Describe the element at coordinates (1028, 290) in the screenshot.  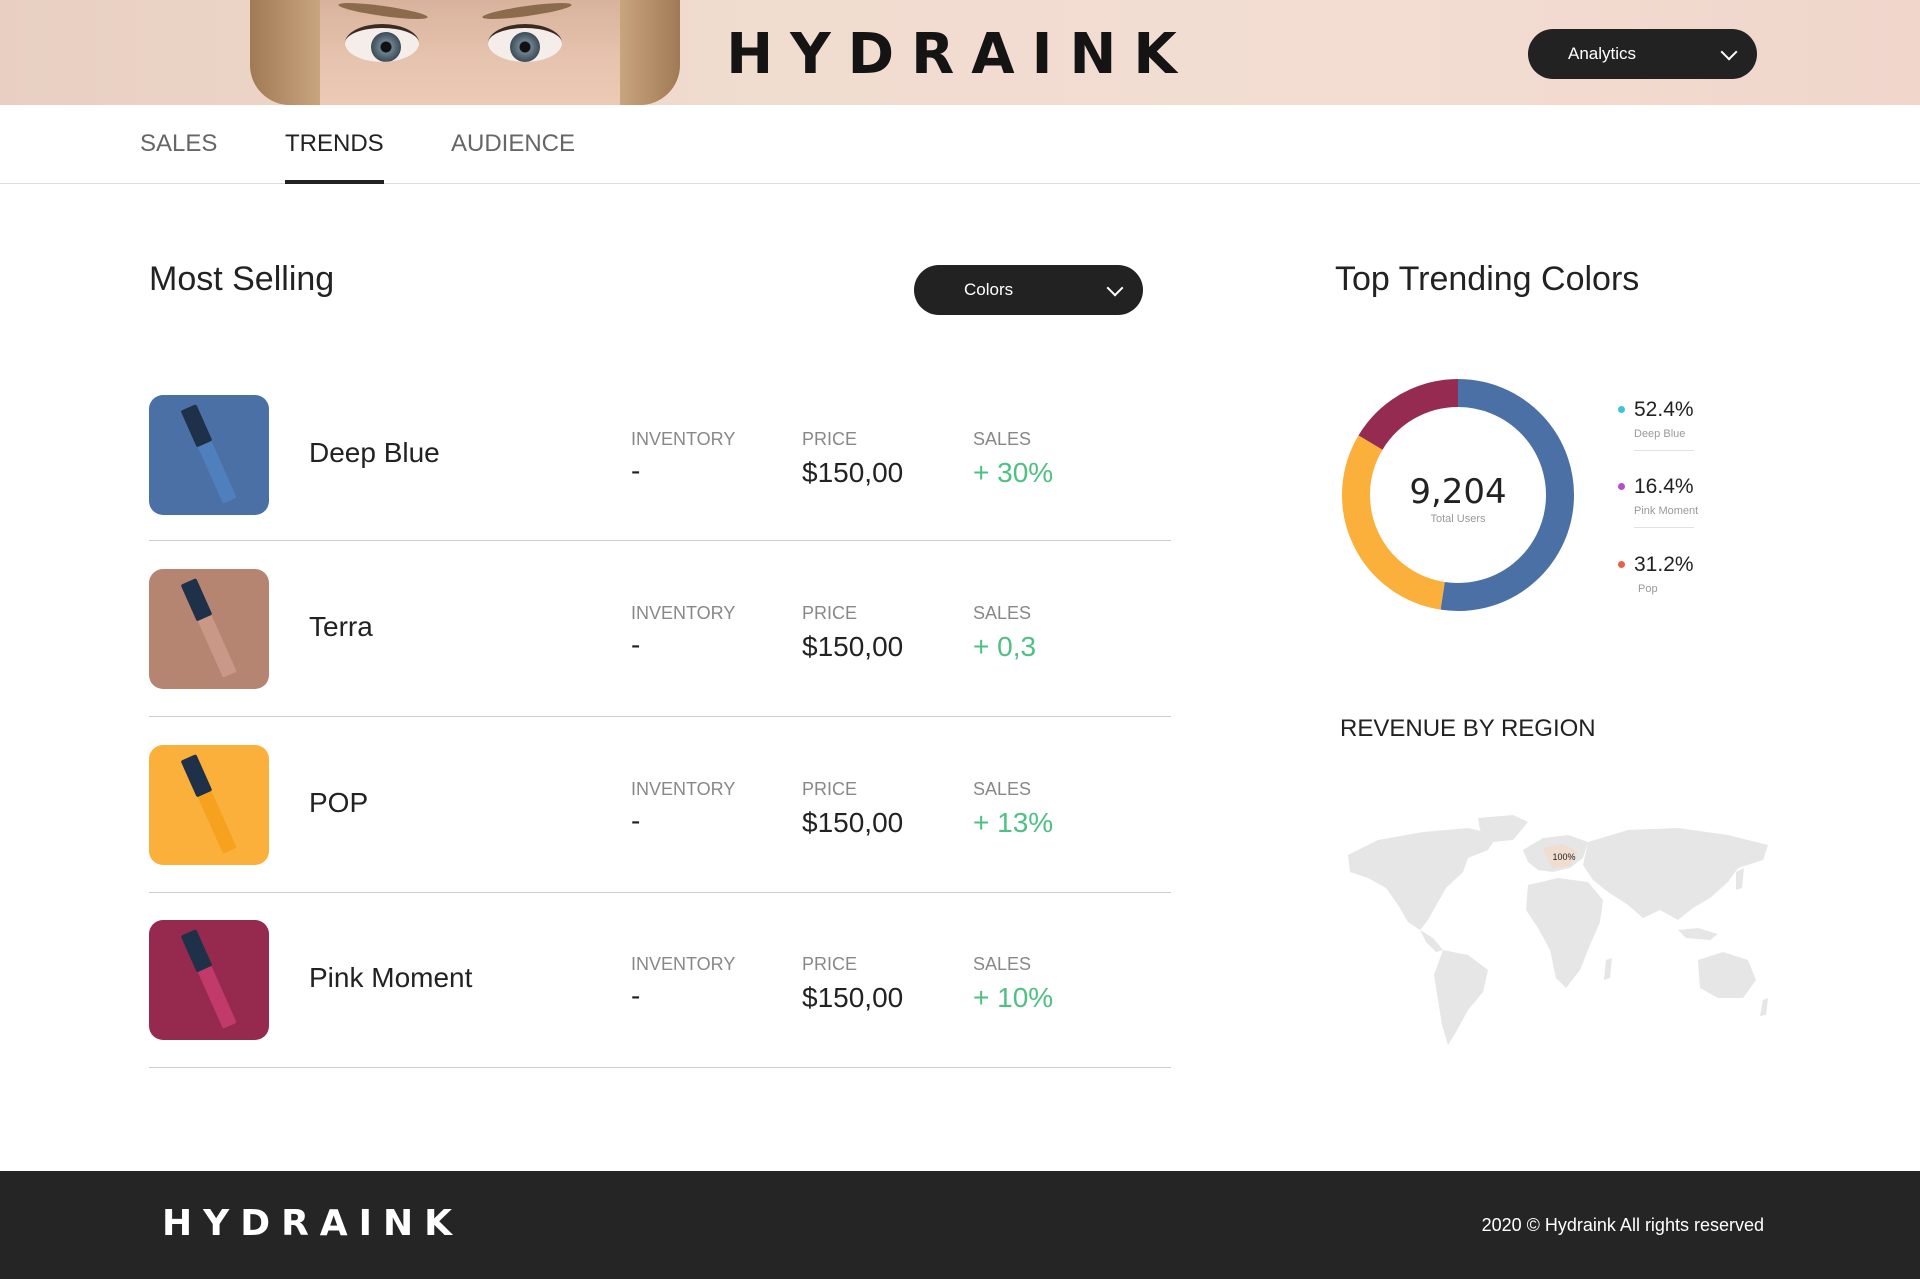
I see `colors-dropdown: Colors` at that location.